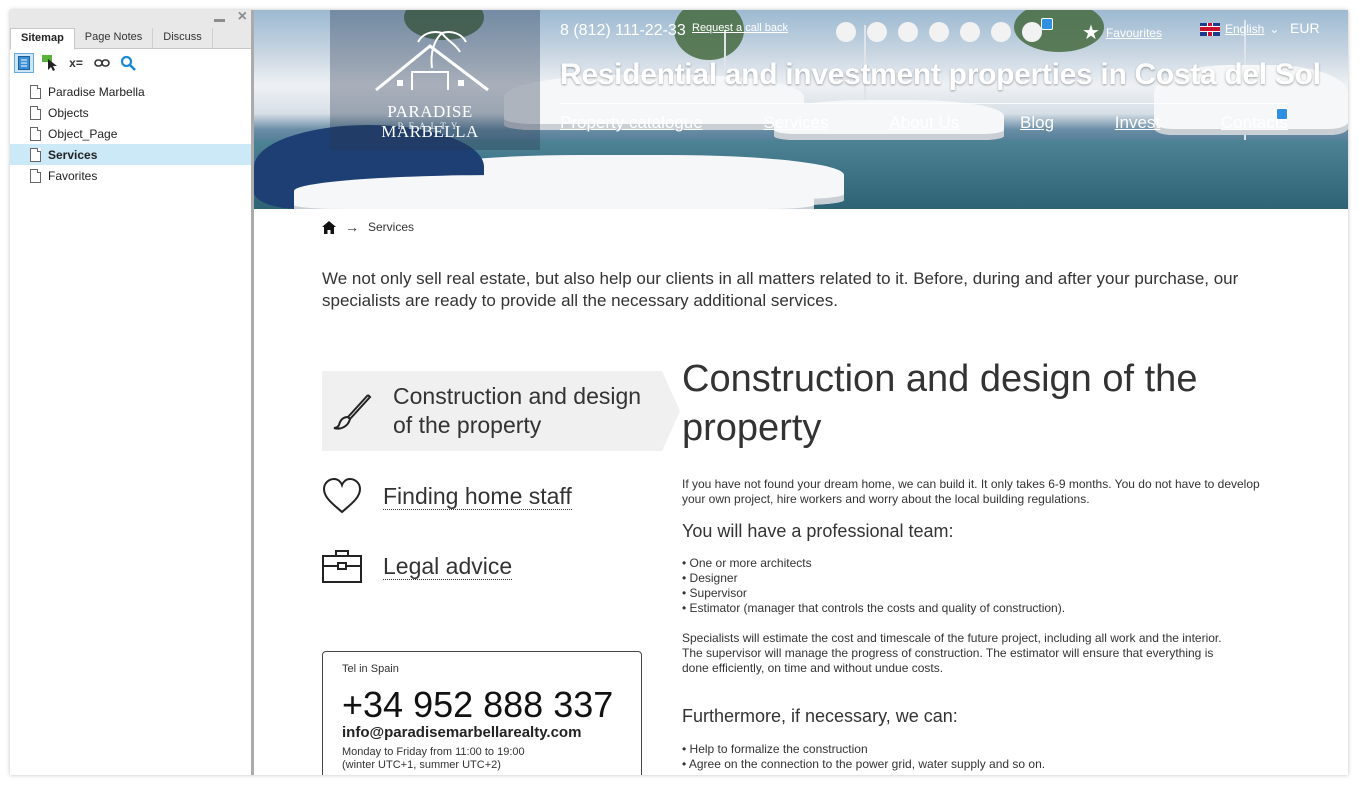 Image resolution: width=1359 pixels, height=788 pixels. I want to click on language-select: English ⌄, so click(1239, 29).